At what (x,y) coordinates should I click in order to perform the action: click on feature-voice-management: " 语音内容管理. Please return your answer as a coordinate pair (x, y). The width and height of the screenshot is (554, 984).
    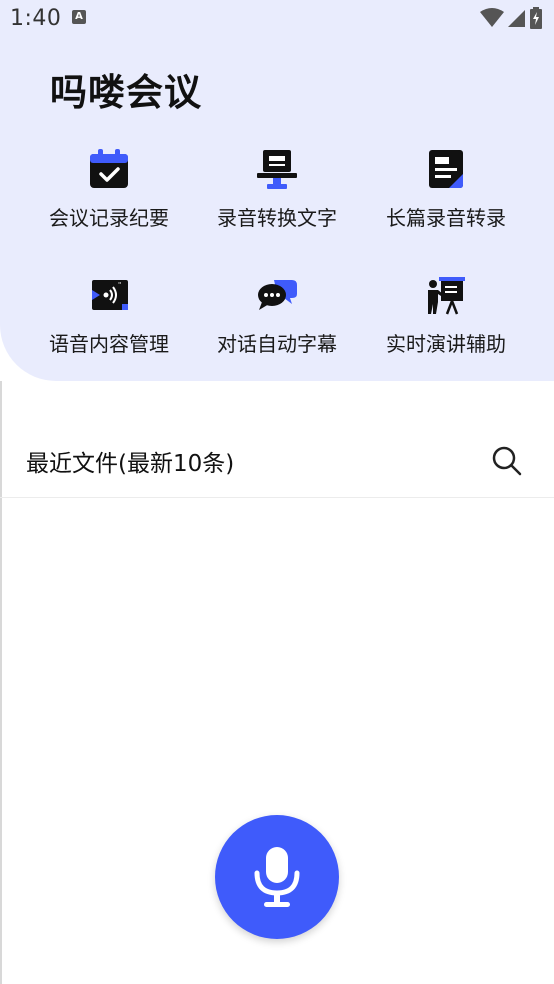
    Looking at the image, I should click on (109, 324).